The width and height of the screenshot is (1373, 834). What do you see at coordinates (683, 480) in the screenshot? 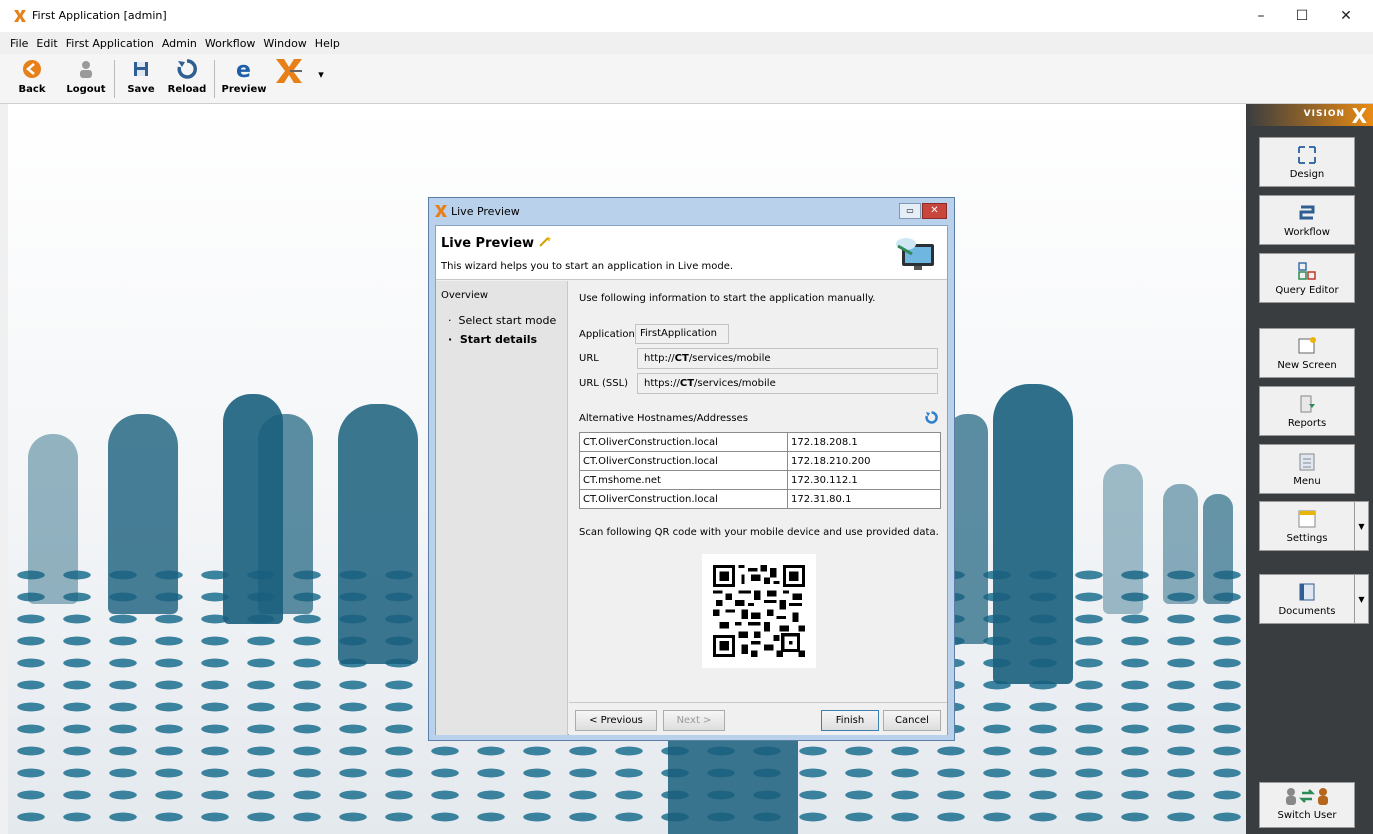
I see `host-cell: CT.mshome.net` at bounding box center [683, 480].